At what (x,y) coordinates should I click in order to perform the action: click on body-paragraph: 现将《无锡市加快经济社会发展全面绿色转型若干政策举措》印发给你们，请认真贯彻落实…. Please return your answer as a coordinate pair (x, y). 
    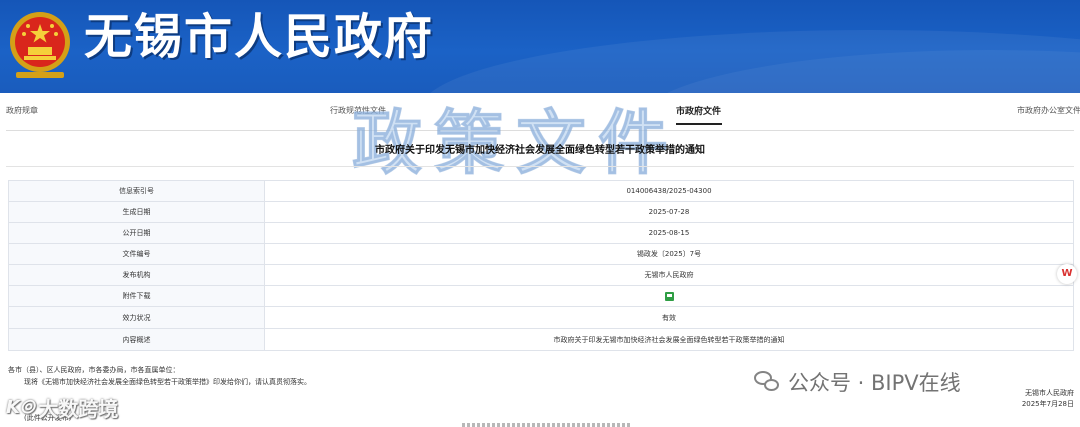
    Looking at the image, I should click on (167, 382).